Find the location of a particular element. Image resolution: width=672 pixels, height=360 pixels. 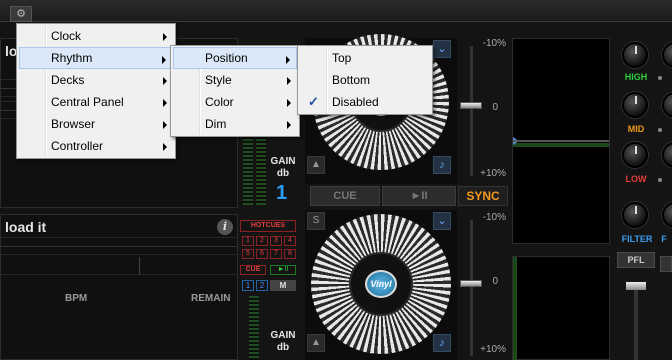

deck-b-small-play-button: ►II is located at coordinates (283, 270).